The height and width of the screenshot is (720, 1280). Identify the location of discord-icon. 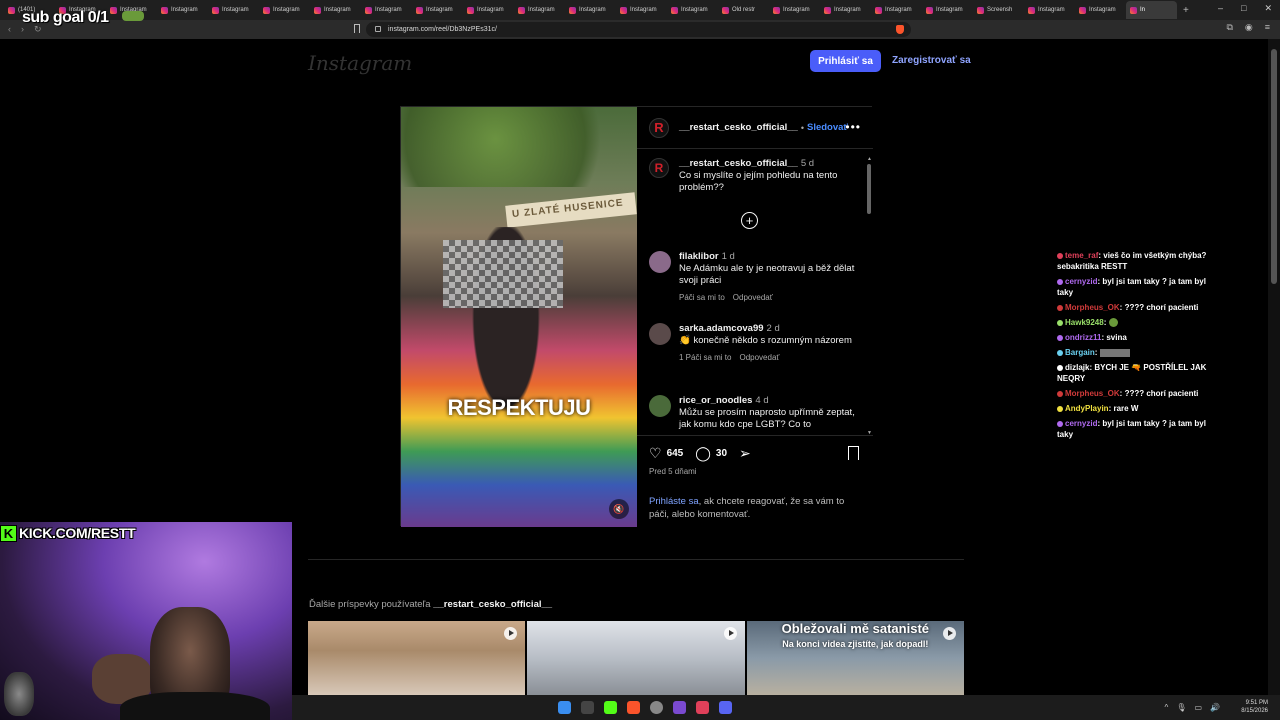
(725, 707).